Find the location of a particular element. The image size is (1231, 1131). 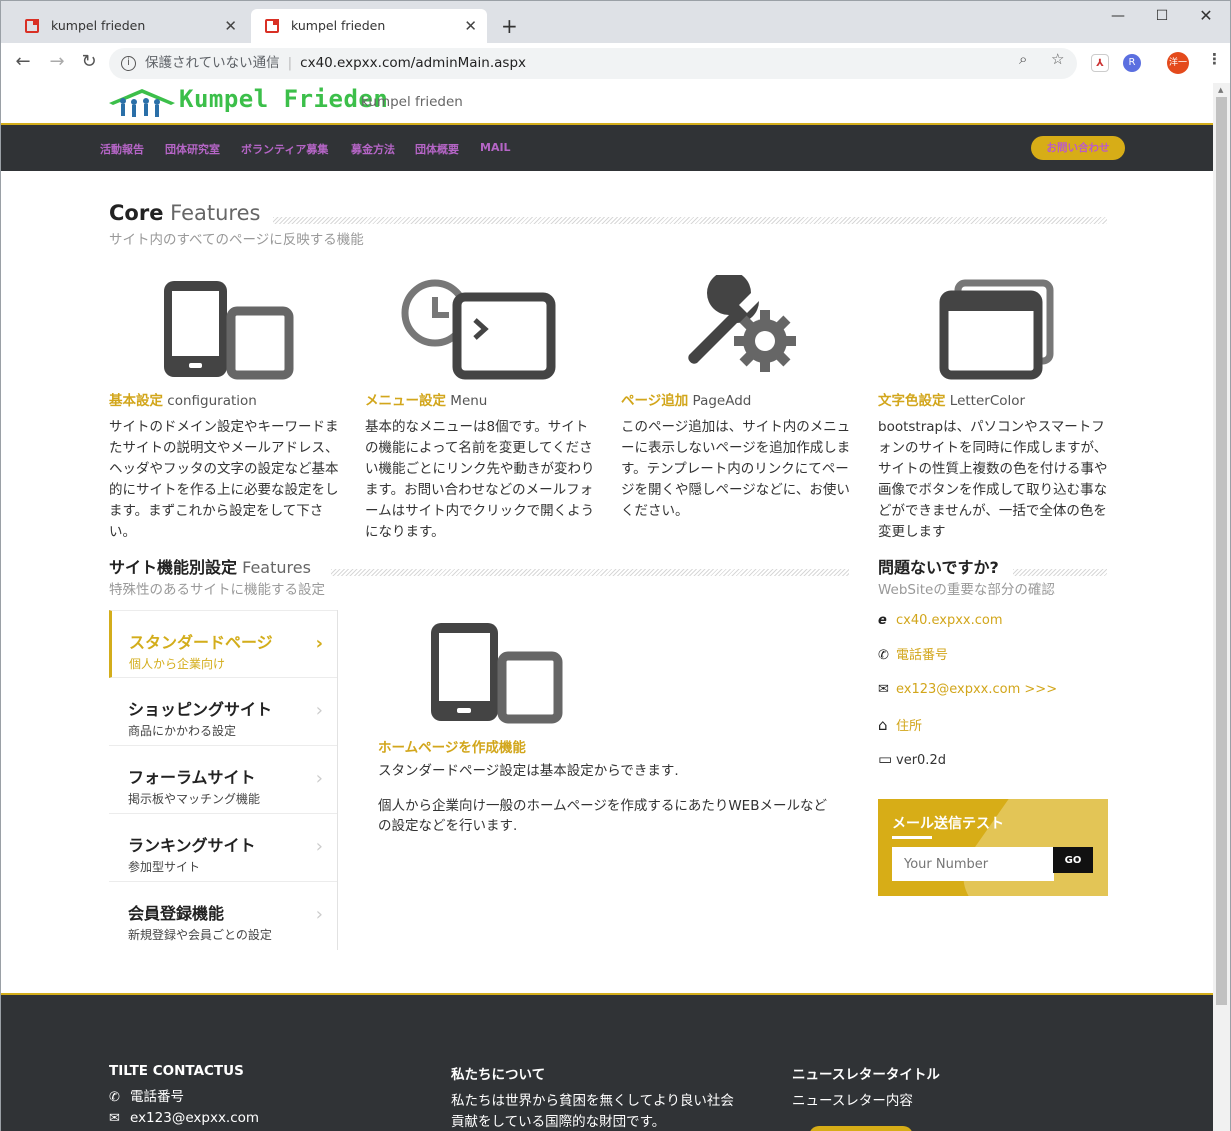

new-tab-icon: + is located at coordinates (509, 26).